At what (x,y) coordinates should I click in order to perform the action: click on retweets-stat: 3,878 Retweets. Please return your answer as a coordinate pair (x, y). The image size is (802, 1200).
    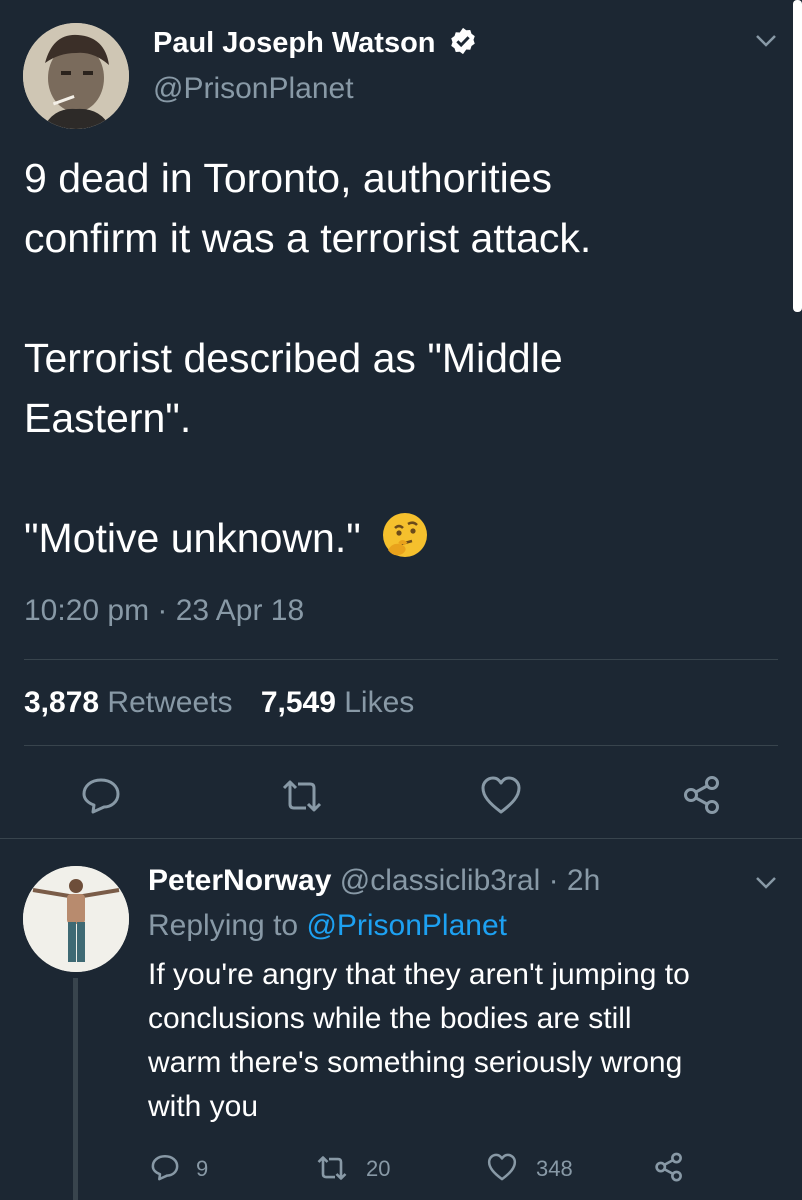
    Looking at the image, I should click on (132, 702).